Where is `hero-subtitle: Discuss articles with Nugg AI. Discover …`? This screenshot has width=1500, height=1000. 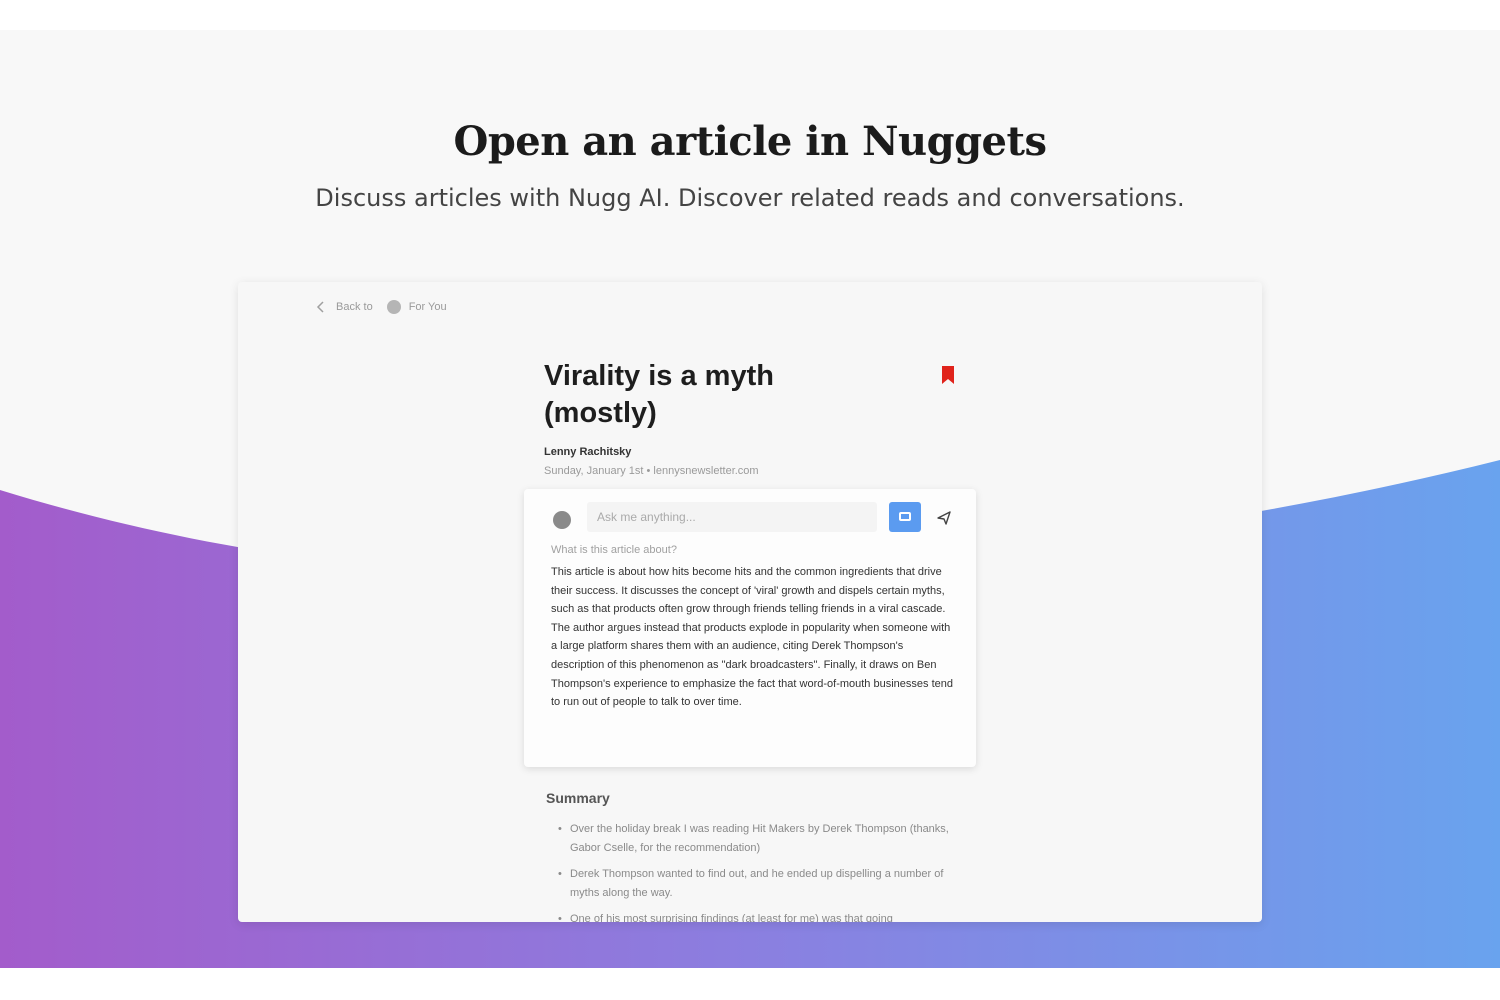 hero-subtitle: Discuss articles with Nugg AI. Discover … is located at coordinates (750, 198).